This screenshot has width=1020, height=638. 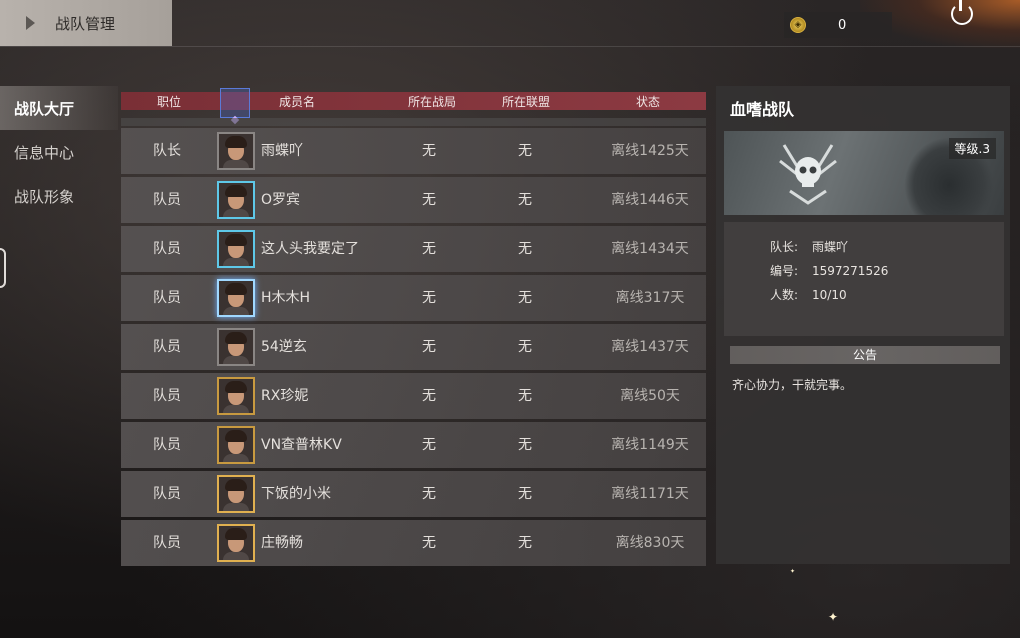 I want to click on member-row: 队员 这人头我要定了 无 无 离线1434天, so click(x=413, y=249).